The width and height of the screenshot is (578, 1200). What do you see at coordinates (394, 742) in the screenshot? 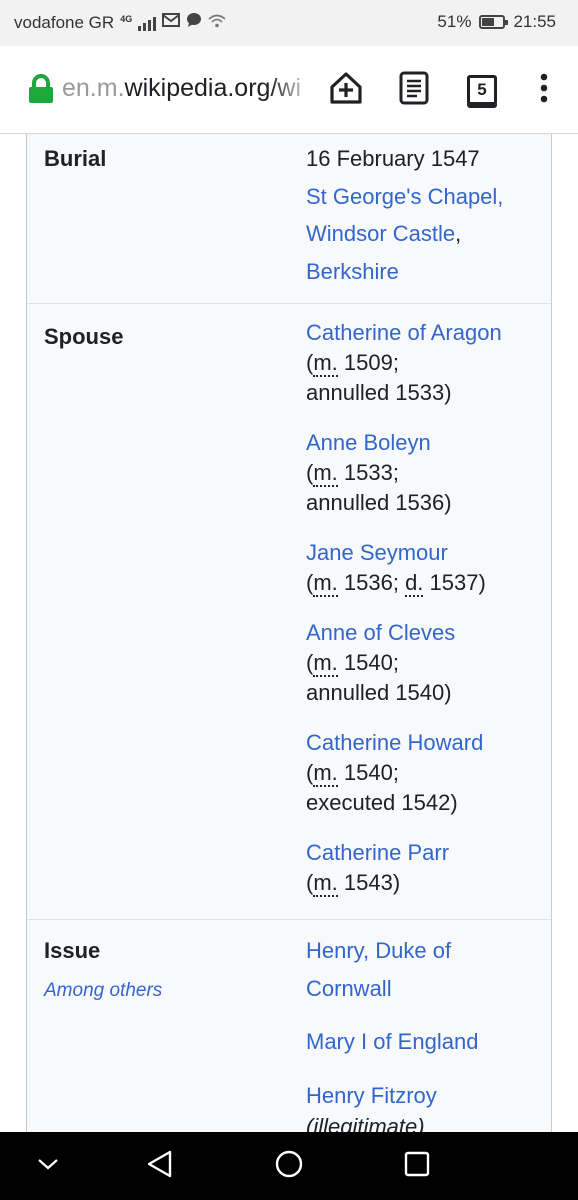
I see `spouse-link: Catherine Howard` at bounding box center [394, 742].